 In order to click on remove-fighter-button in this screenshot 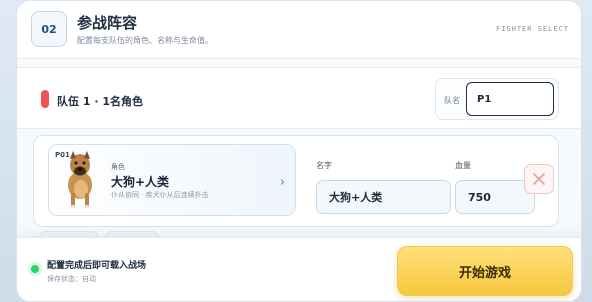, I will do `click(539, 179)`.